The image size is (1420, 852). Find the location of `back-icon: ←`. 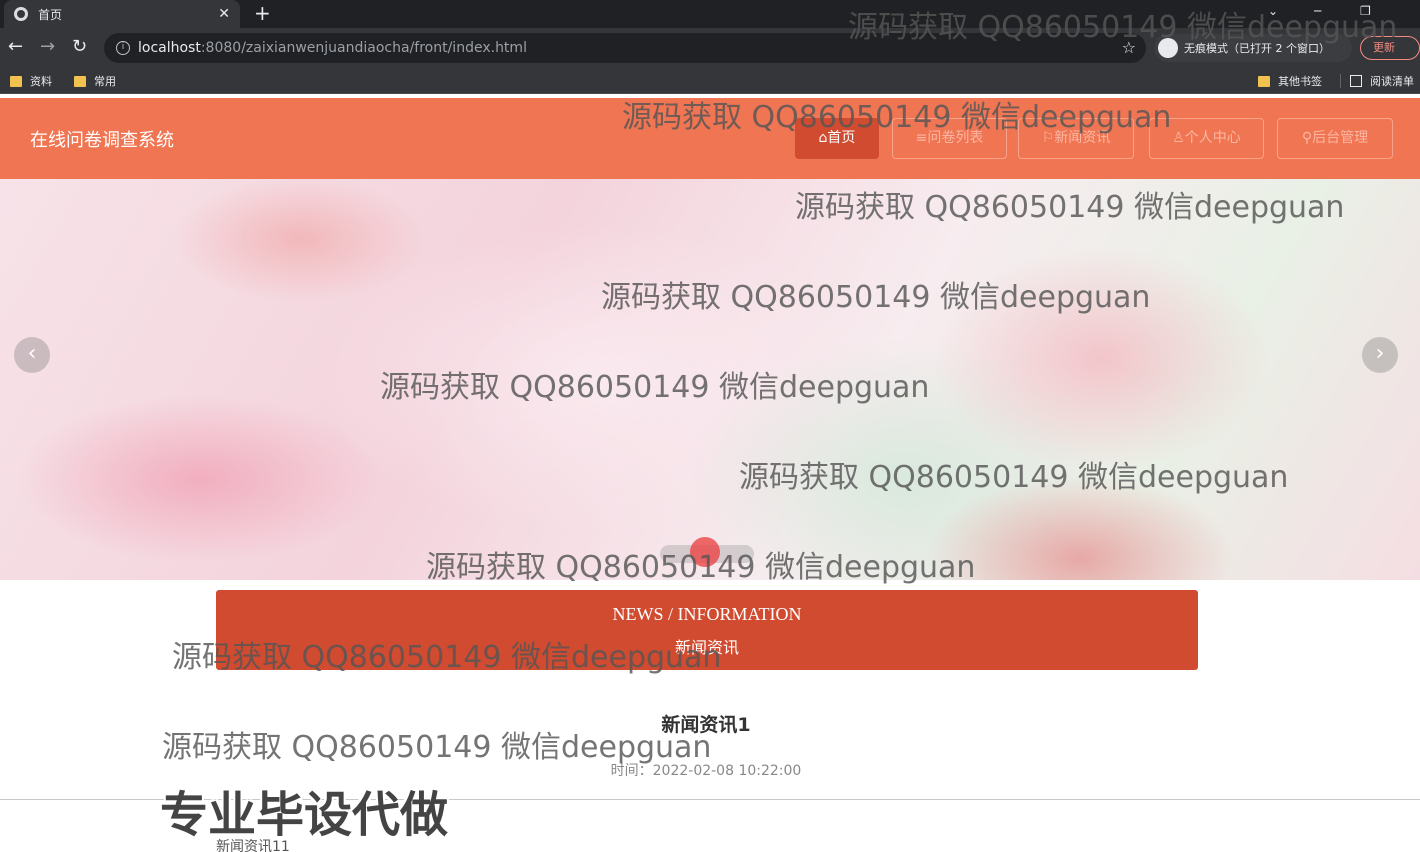

back-icon: ← is located at coordinates (15, 47).